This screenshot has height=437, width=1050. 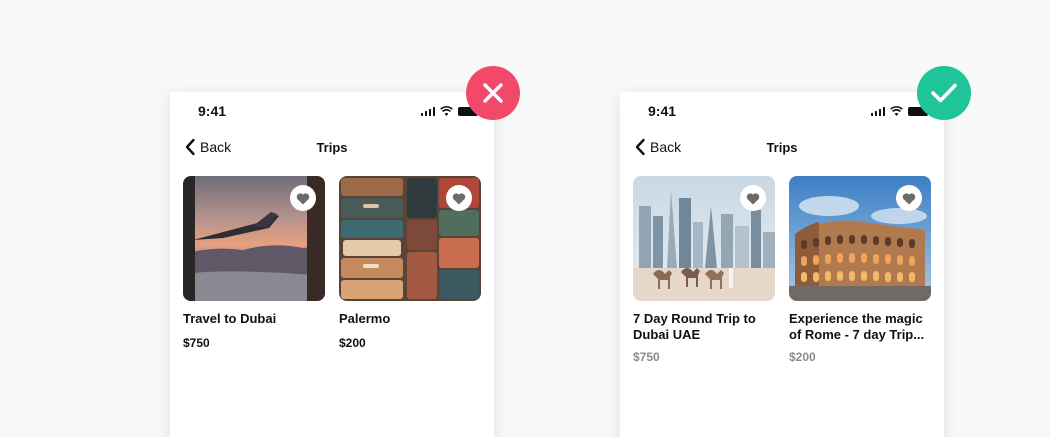 I want to click on trip-image-dubai-skyline, so click(x=704, y=238).